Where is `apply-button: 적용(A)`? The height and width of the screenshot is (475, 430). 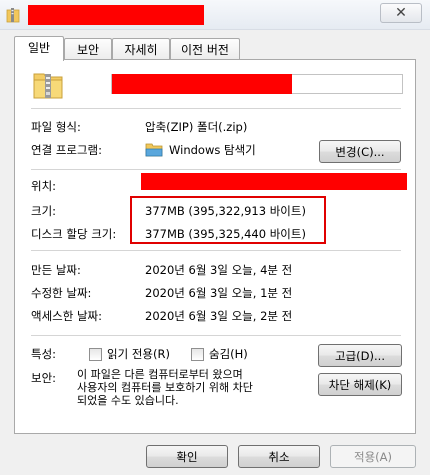 apply-button: 적용(A) is located at coordinates (373, 456).